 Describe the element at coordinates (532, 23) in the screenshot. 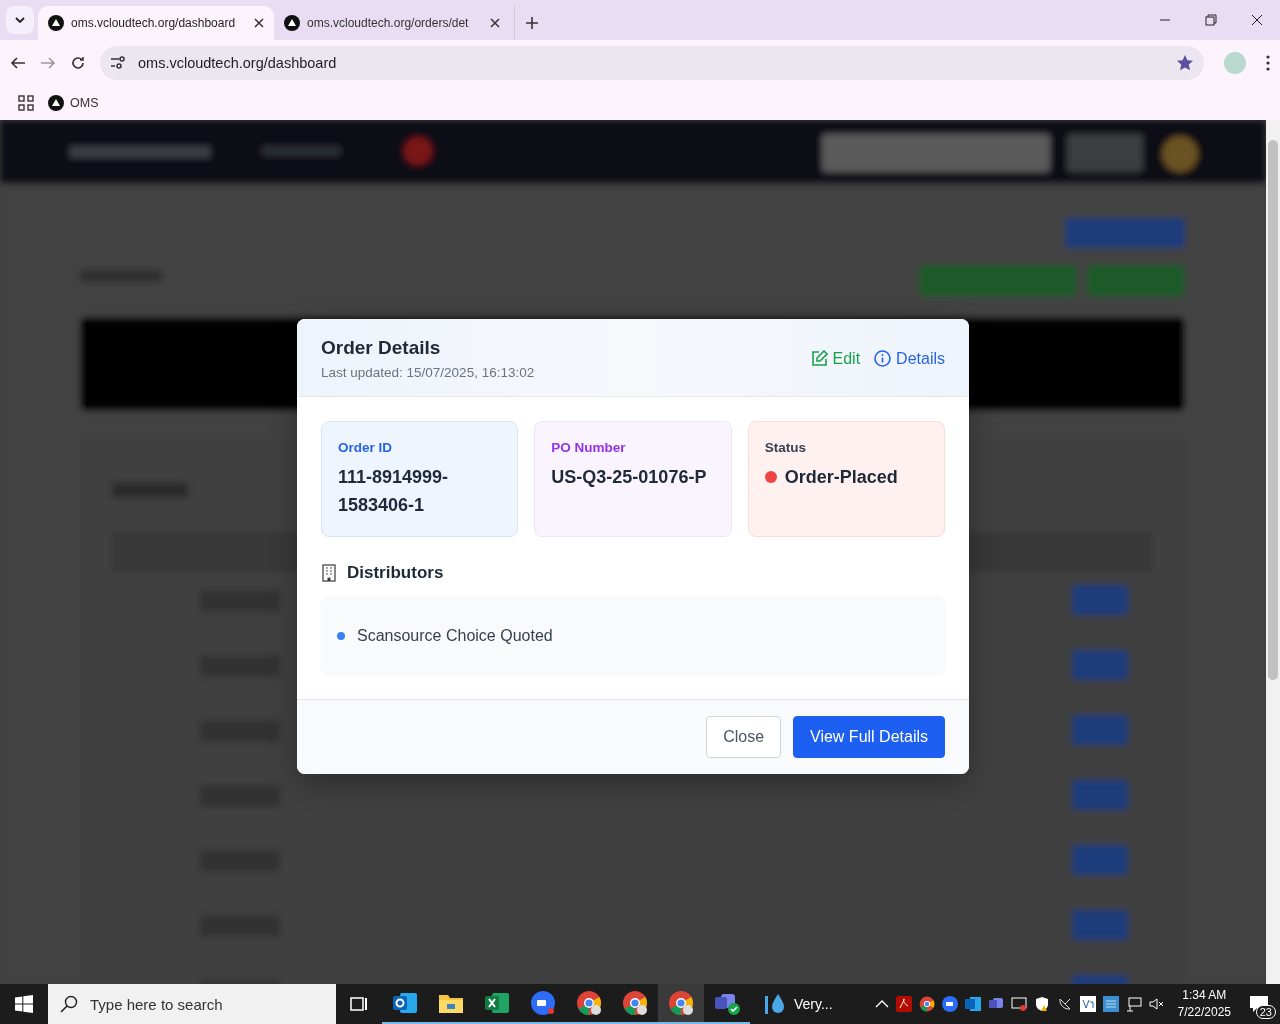

I see `plus-icon` at that location.